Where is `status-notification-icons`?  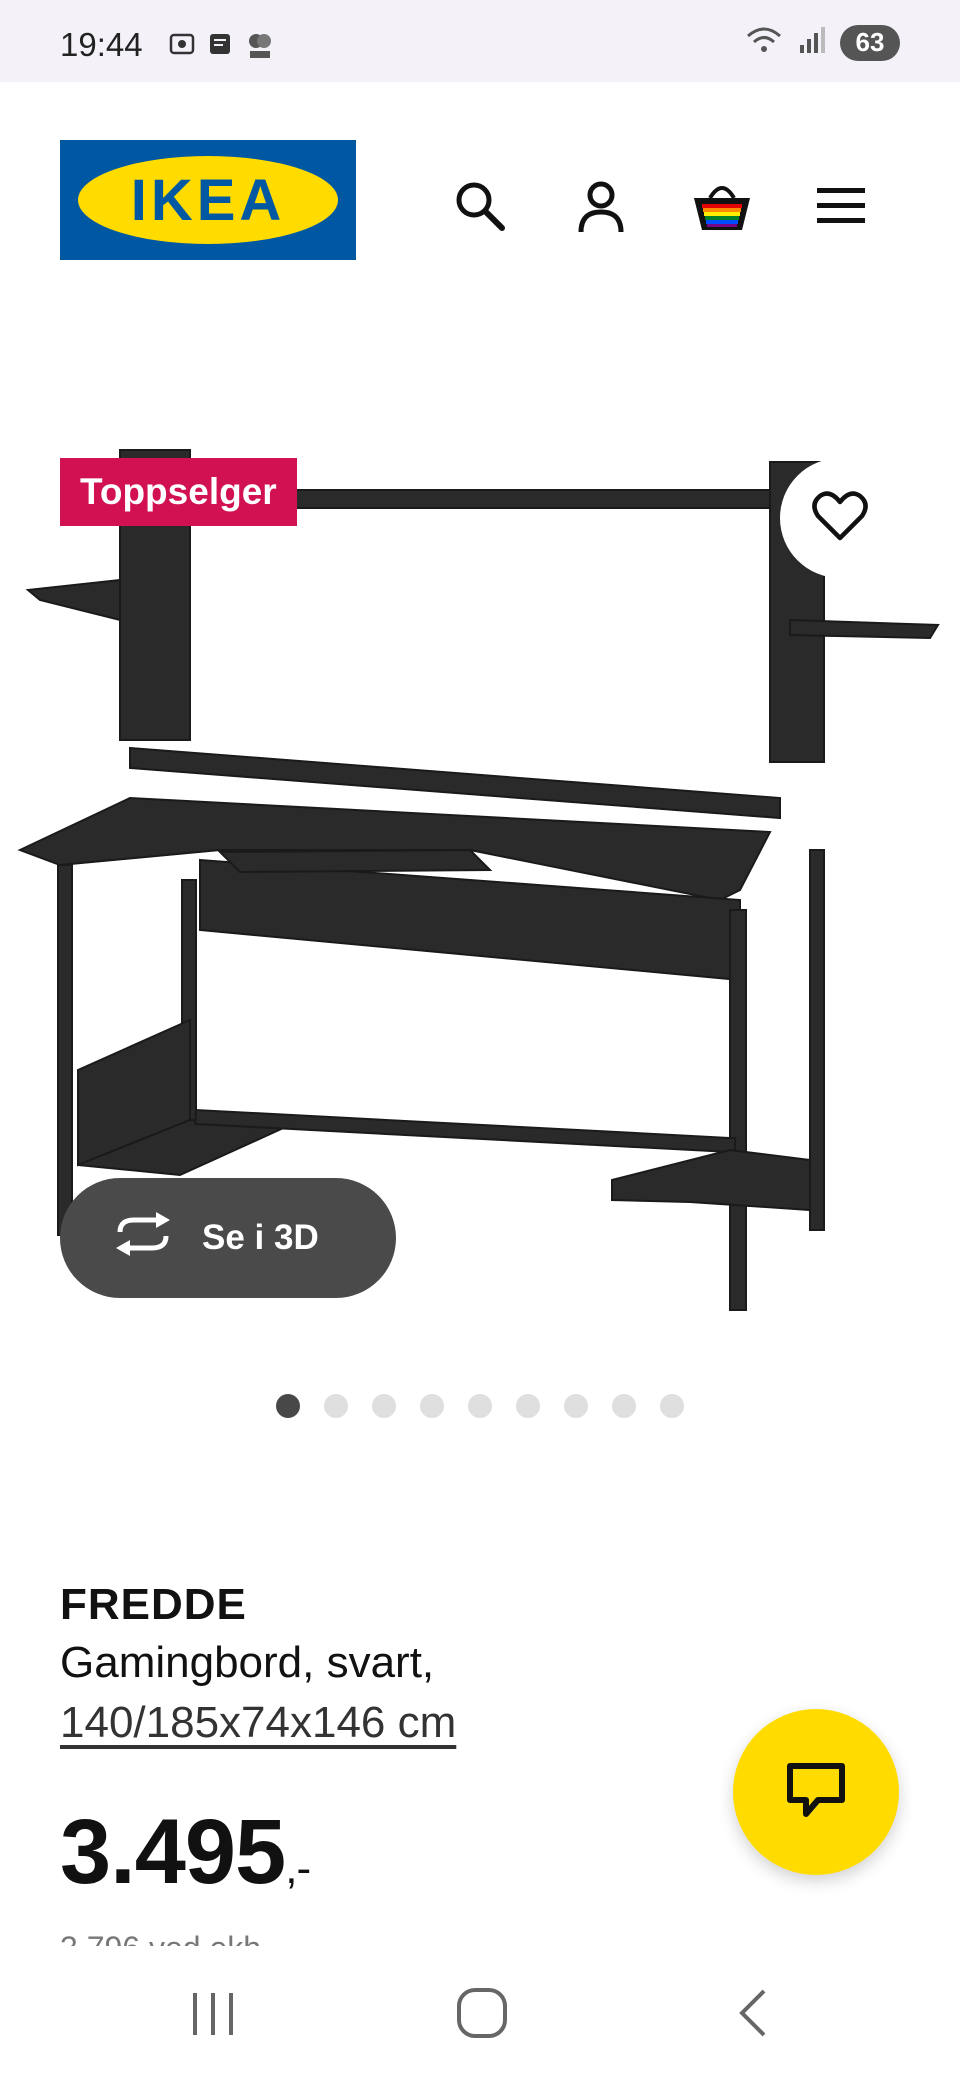
status-notification-icons is located at coordinates (220, 44).